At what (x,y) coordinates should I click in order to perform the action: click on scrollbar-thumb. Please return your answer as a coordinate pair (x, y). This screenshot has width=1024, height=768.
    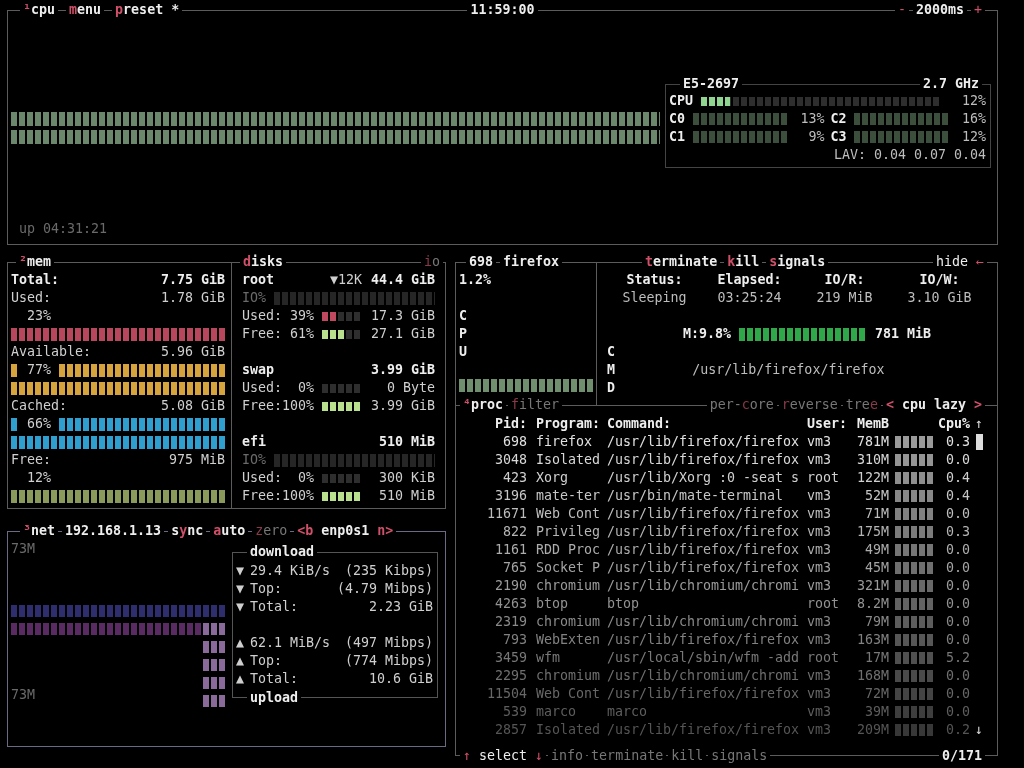
    Looking at the image, I should click on (979, 442).